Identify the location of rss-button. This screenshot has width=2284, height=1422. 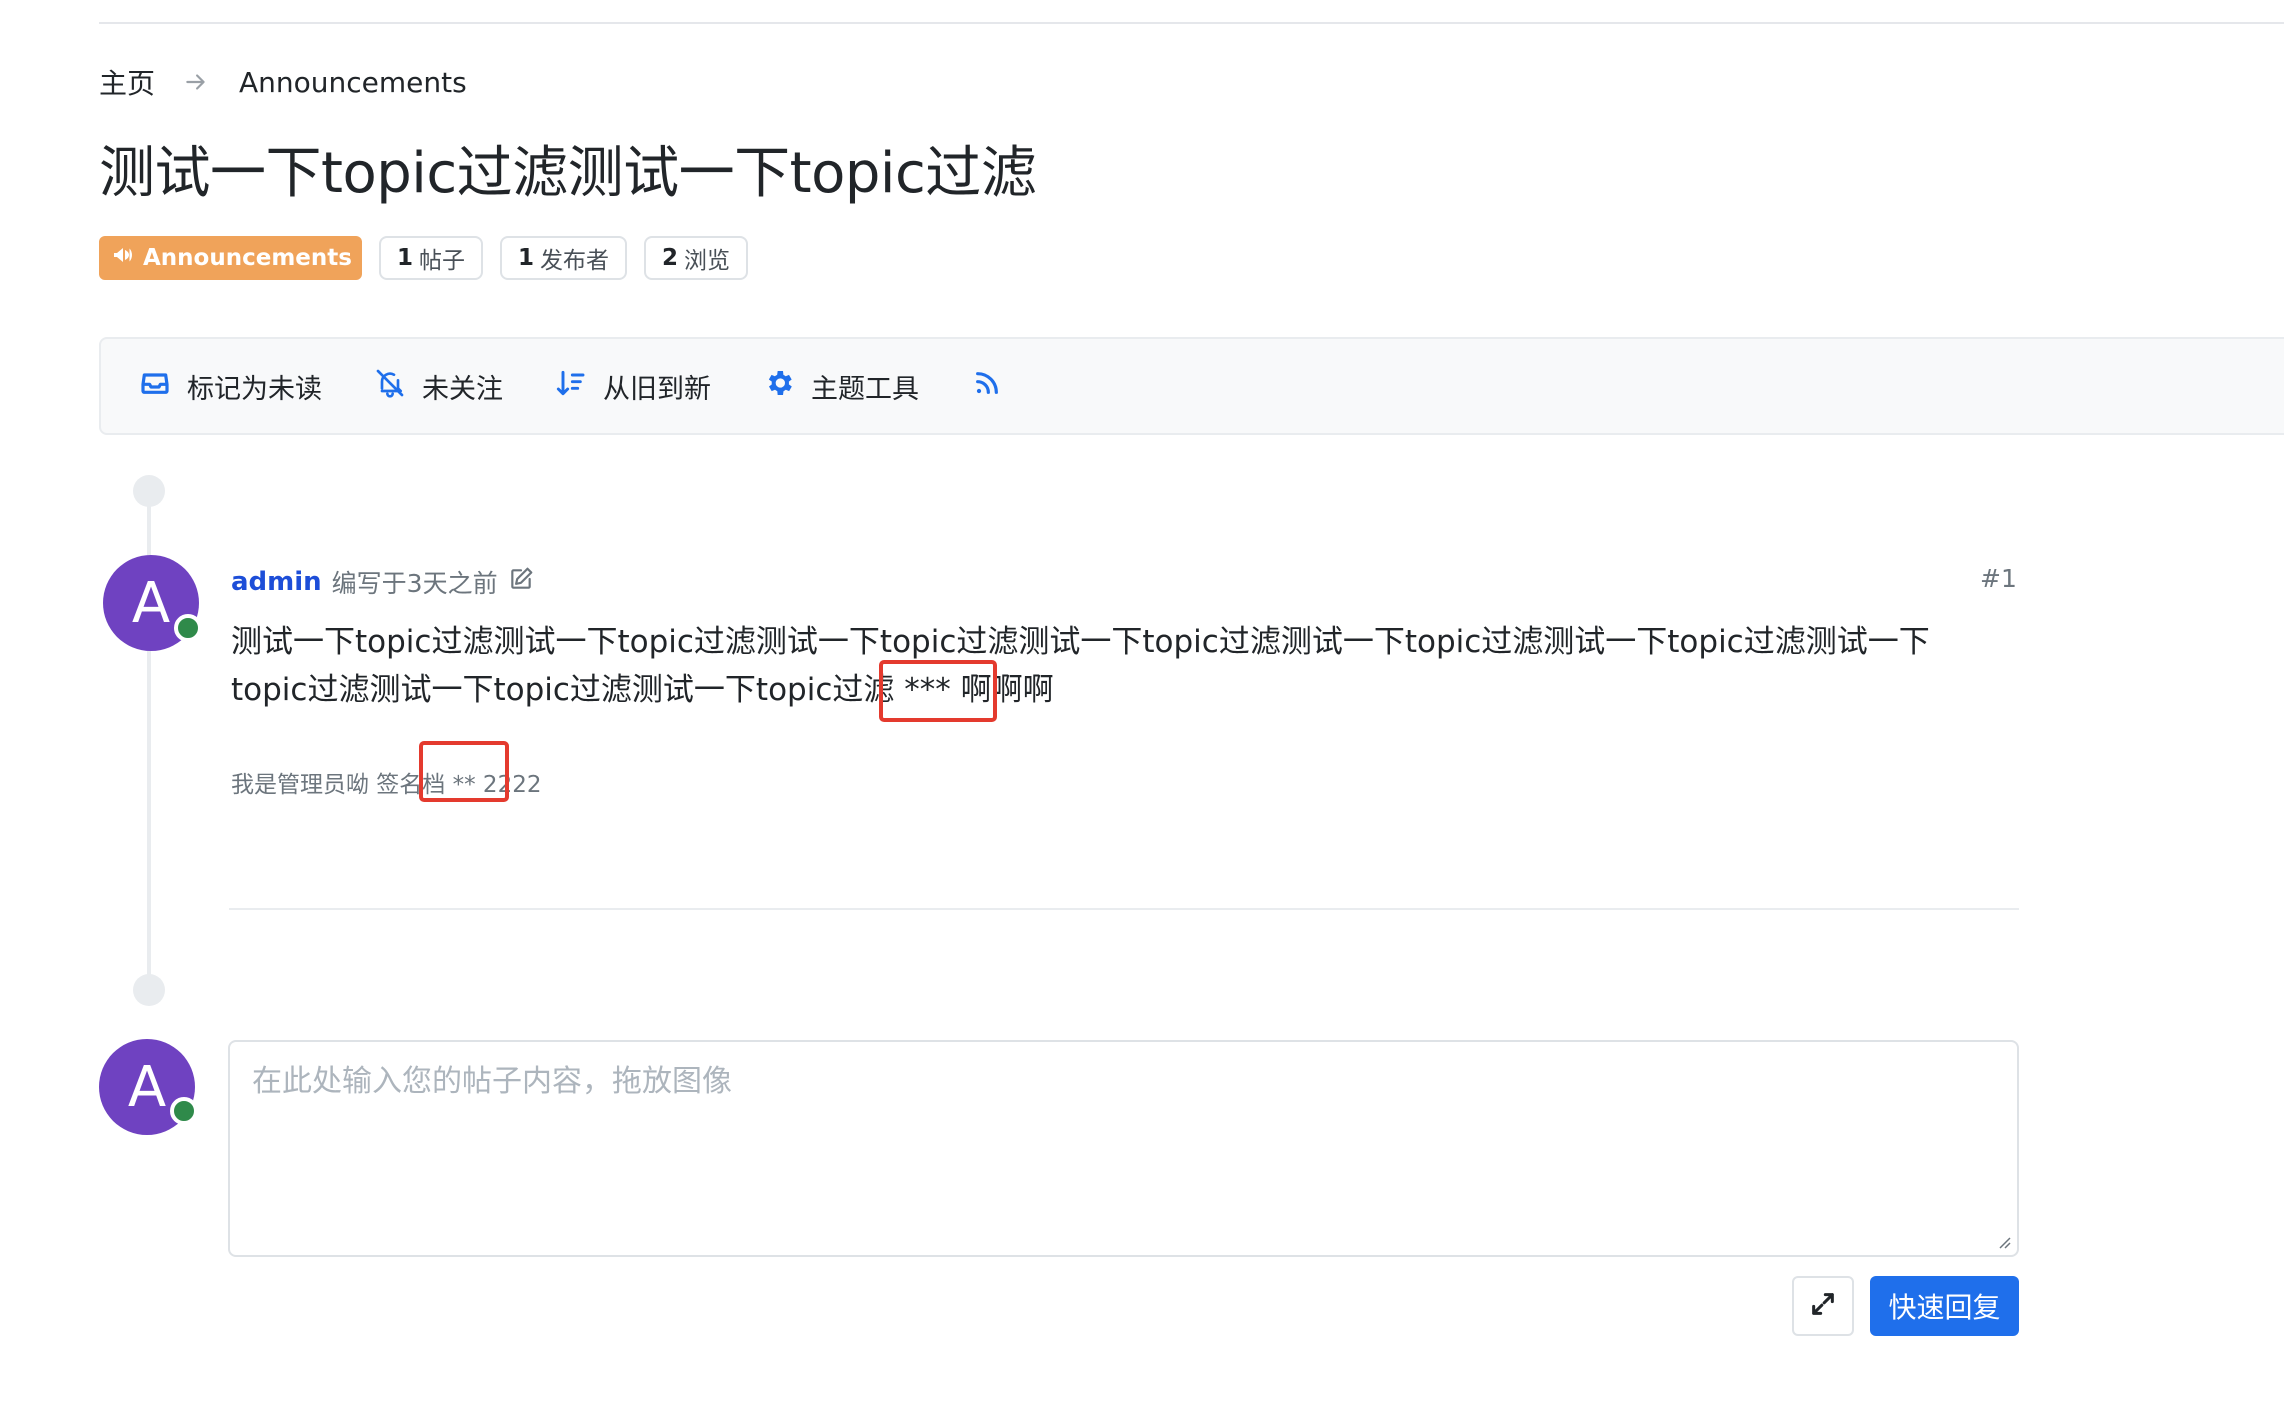
(987, 386).